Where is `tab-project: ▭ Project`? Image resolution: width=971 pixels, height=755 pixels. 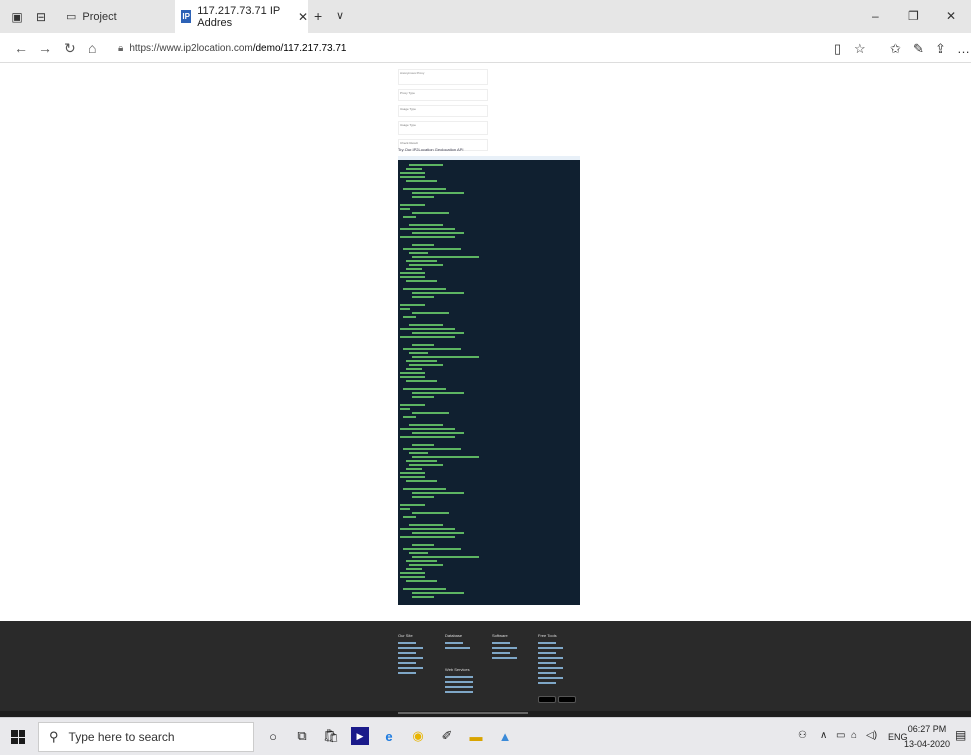
tab-project: ▭ Project is located at coordinates (91, 16).